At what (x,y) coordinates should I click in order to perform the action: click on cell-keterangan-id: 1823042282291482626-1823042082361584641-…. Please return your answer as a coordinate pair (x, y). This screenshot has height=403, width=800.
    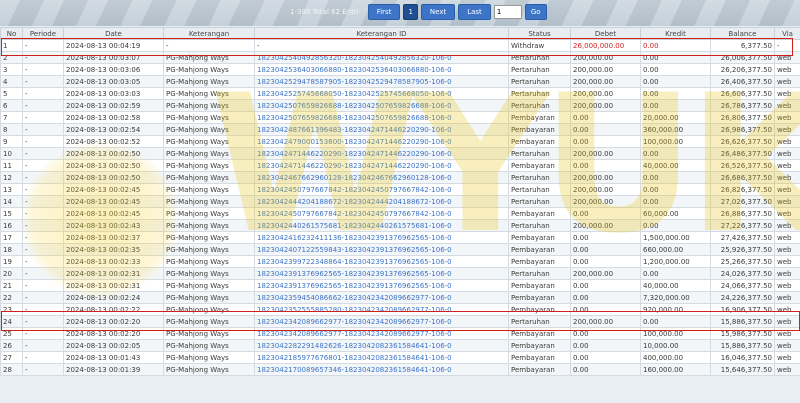
    Looking at the image, I should click on (381, 345).